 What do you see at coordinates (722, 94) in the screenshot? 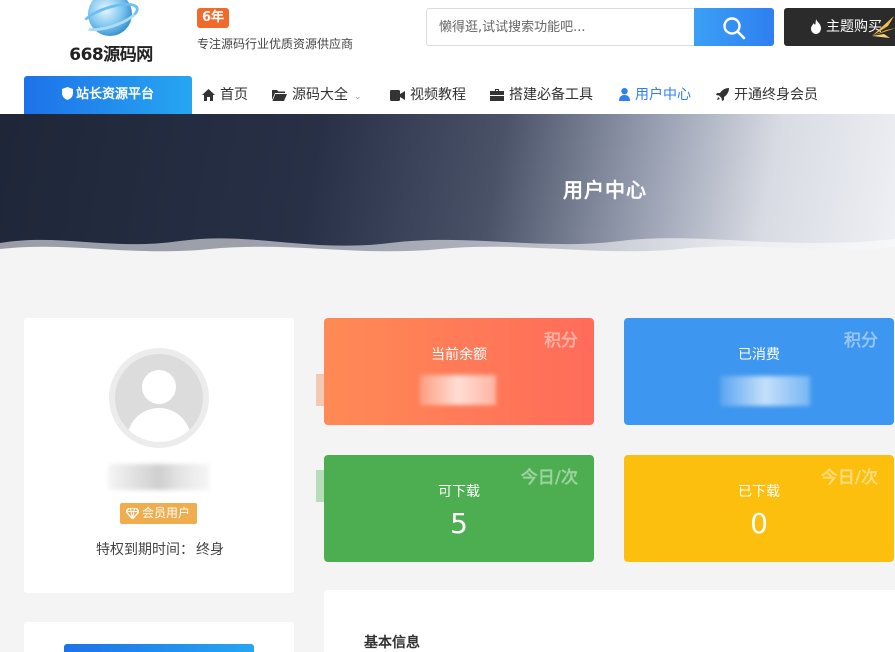
I see `rocket-icon` at bounding box center [722, 94].